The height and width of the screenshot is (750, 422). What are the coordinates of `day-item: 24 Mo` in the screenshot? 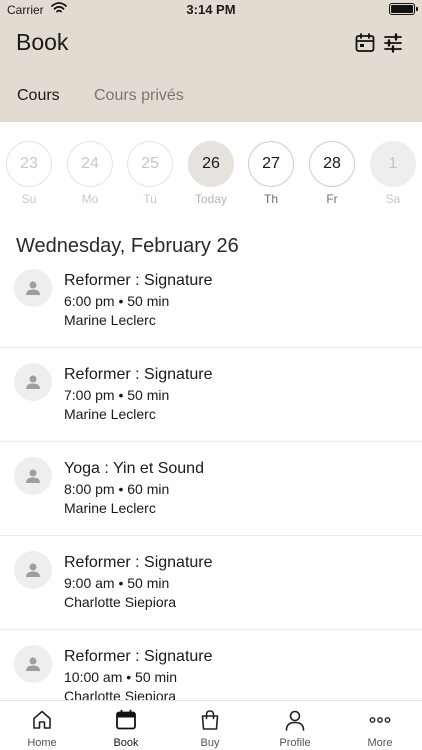 It's located at (90, 173).